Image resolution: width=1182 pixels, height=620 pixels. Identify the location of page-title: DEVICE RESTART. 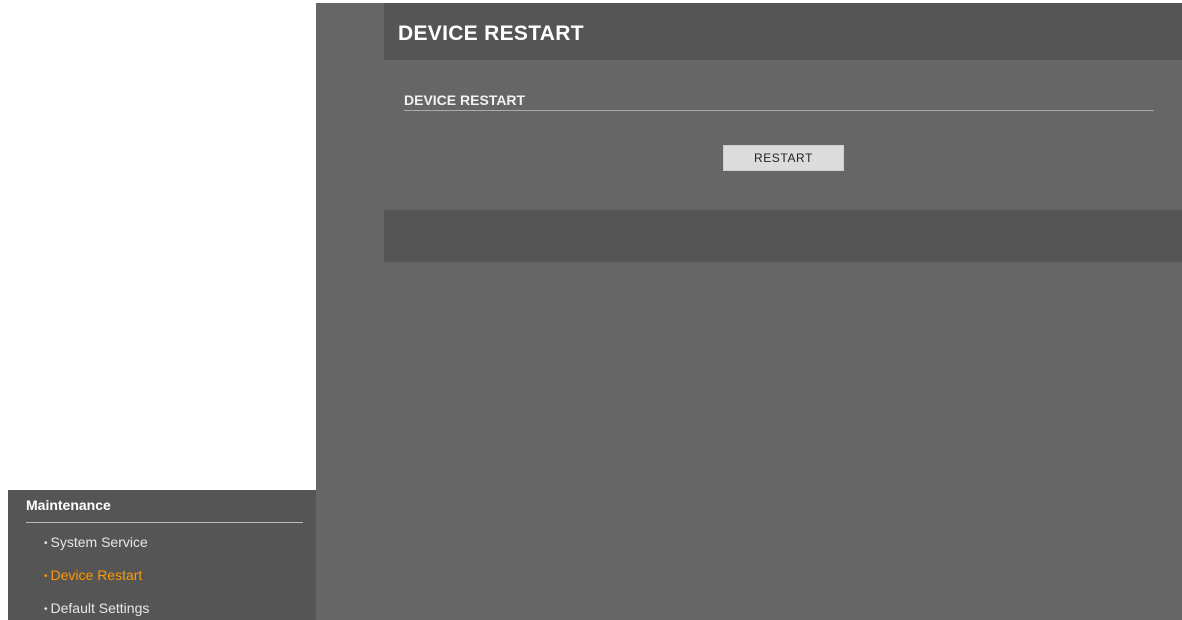
(491, 33).